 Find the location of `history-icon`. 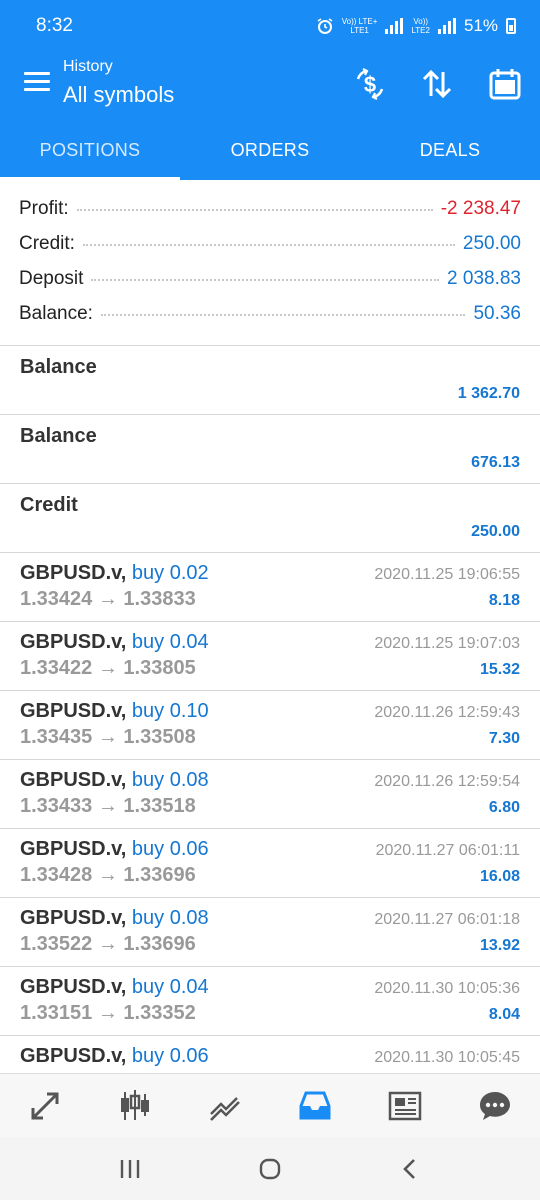

history-icon is located at coordinates (315, 1105).